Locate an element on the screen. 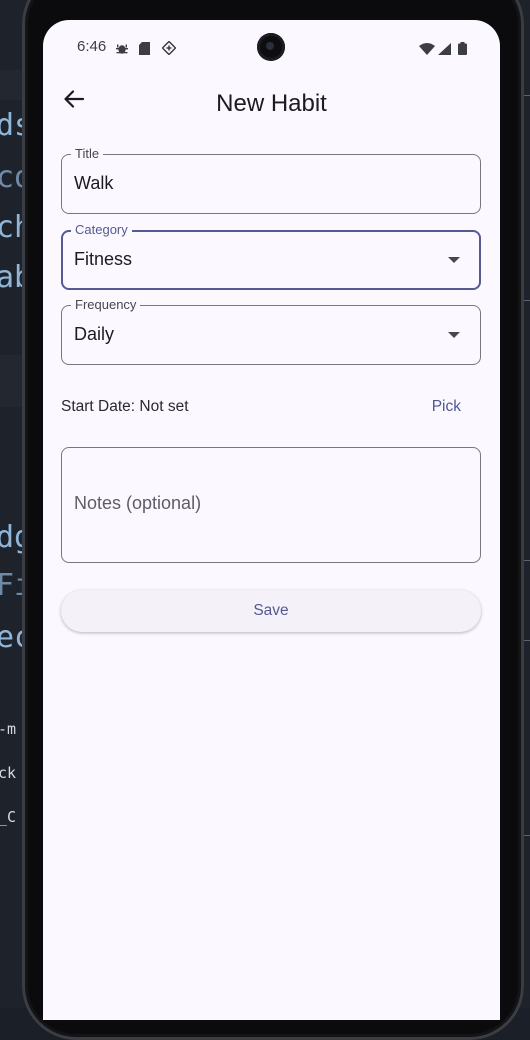  frequency-dropdown: Frequency Daily is located at coordinates (271, 331).